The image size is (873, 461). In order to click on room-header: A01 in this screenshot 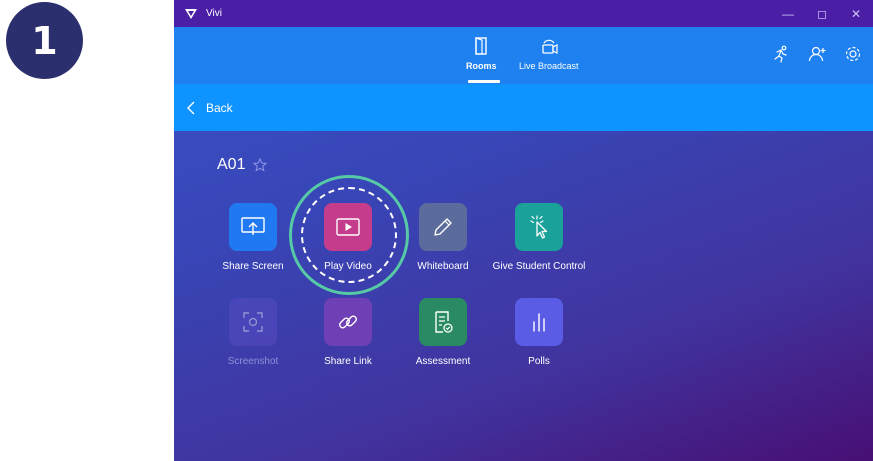, I will do `click(242, 165)`.